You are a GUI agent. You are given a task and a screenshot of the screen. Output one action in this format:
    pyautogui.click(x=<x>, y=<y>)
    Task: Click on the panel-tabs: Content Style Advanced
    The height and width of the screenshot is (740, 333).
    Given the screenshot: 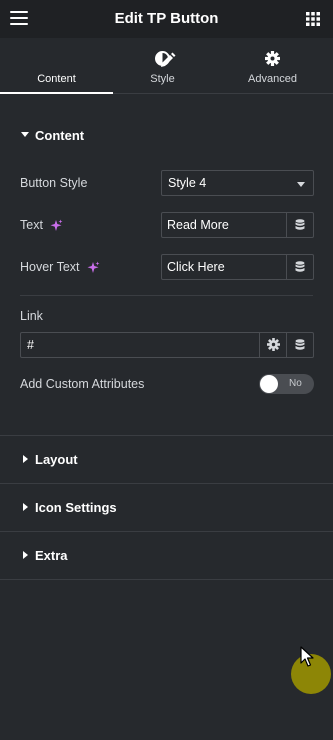 What is the action you would take?
    pyautogui.click(x=166, y=66)
    